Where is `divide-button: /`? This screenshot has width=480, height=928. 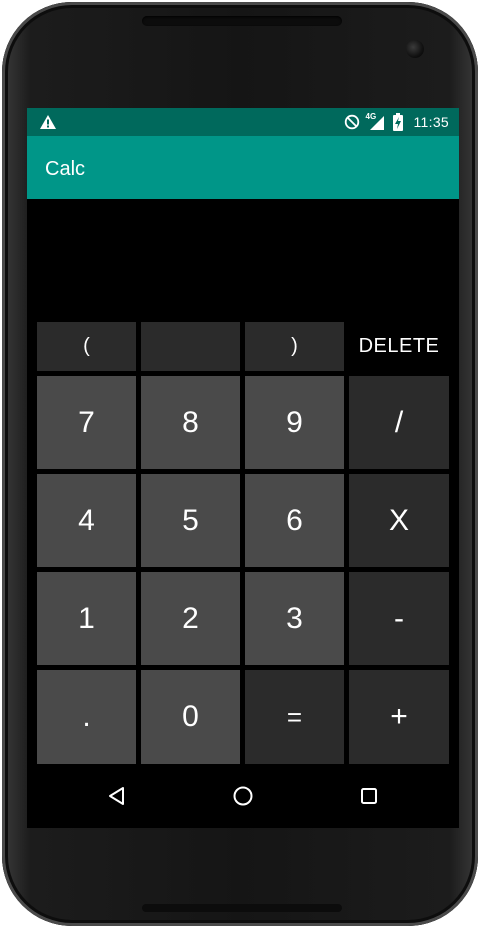 divide-button: / is located at coordinates (399, 422).